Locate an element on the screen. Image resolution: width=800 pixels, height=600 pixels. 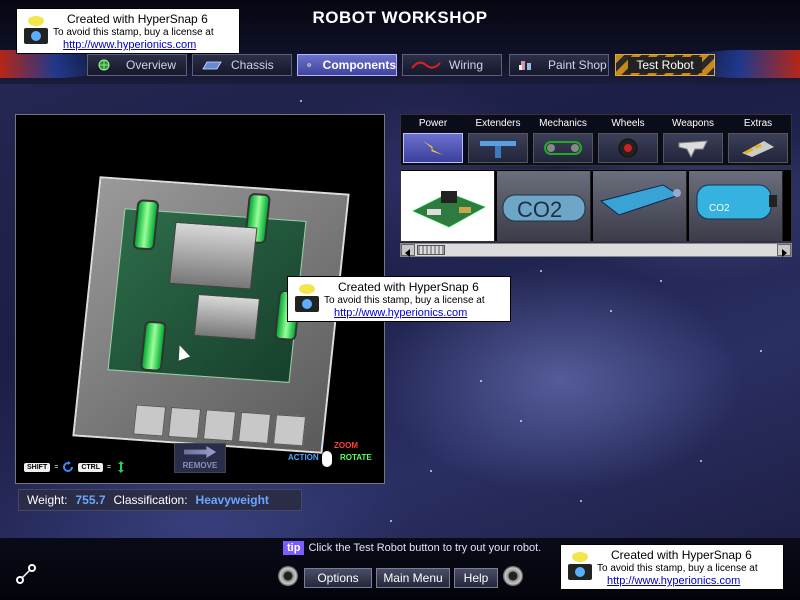
rotate-icon is located at coordinates (68, 466).